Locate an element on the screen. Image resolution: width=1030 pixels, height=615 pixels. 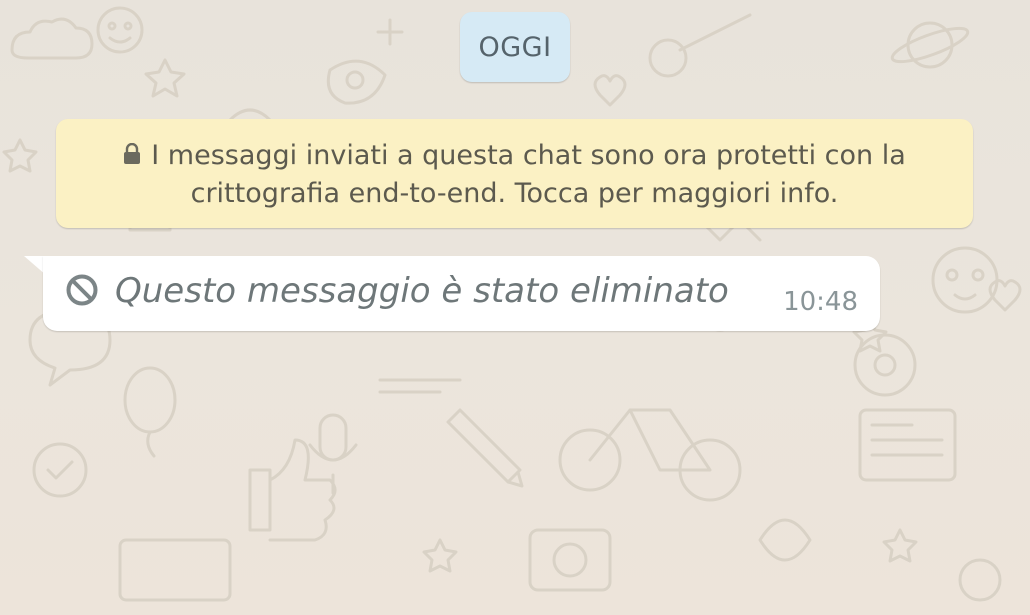
date-separator-chip: OGGI is located at coordinates (515, 47).